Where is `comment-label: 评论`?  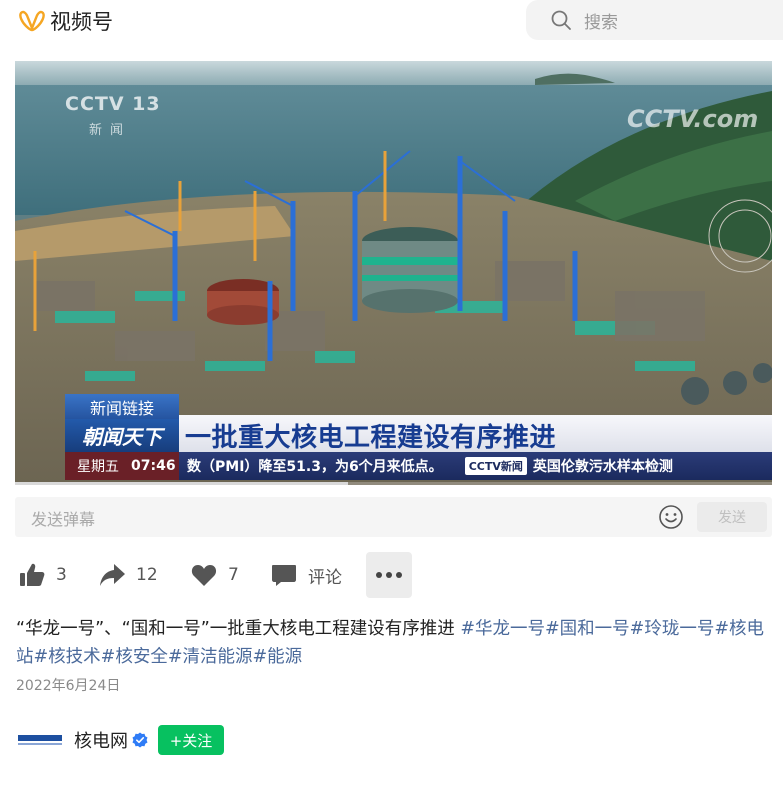 comment-label: 评论 is located at coordinates (325, 577).